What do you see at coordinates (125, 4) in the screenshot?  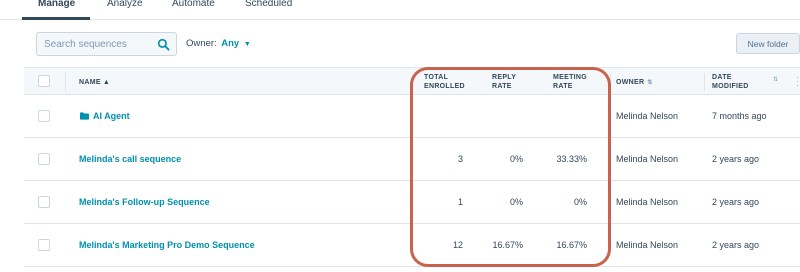 I see `tab-analyze: Analyze` at bounding box center [125, 4].